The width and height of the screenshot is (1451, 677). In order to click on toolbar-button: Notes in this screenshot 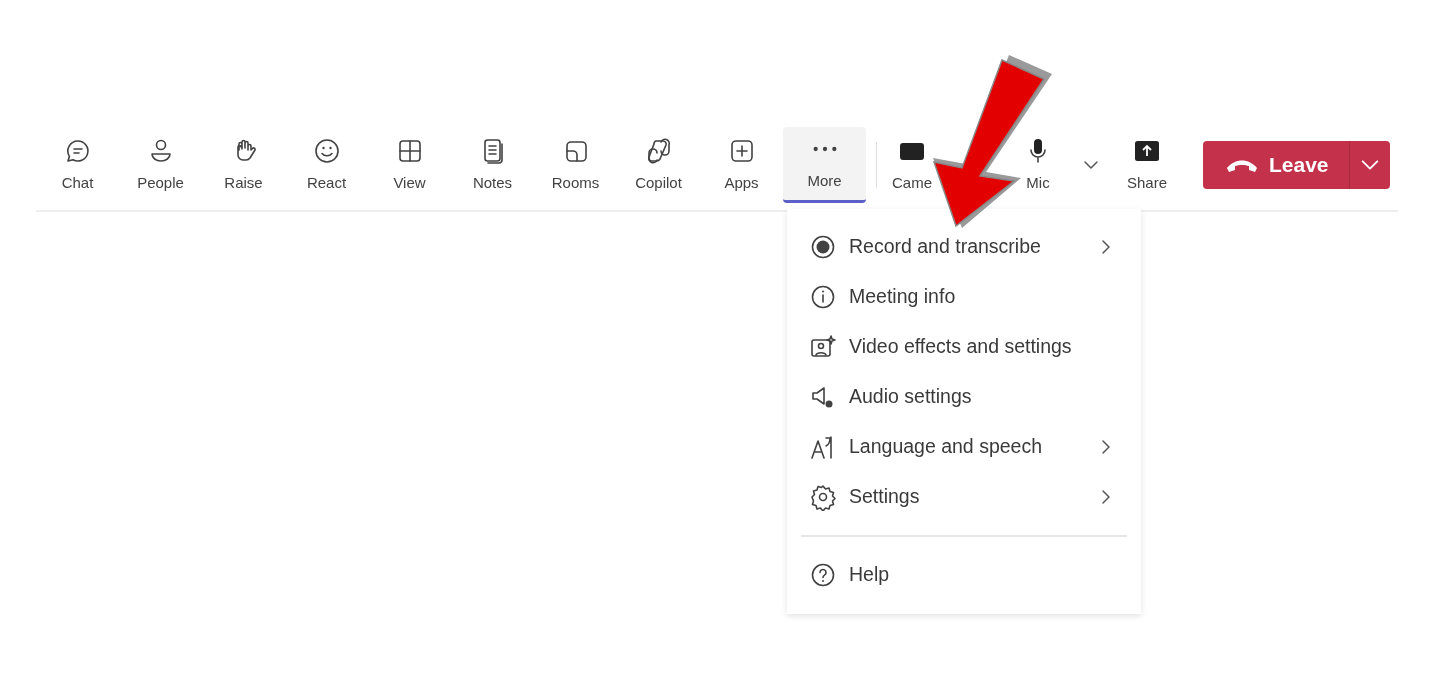, I will do `click(492, 165)`.